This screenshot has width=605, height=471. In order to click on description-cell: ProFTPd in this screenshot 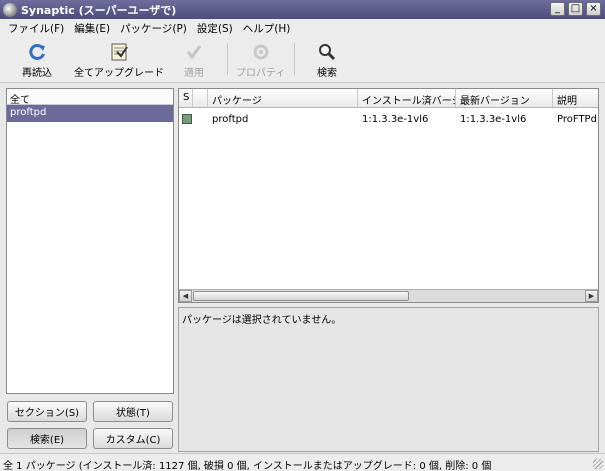, I will do `click(577, 119)`.